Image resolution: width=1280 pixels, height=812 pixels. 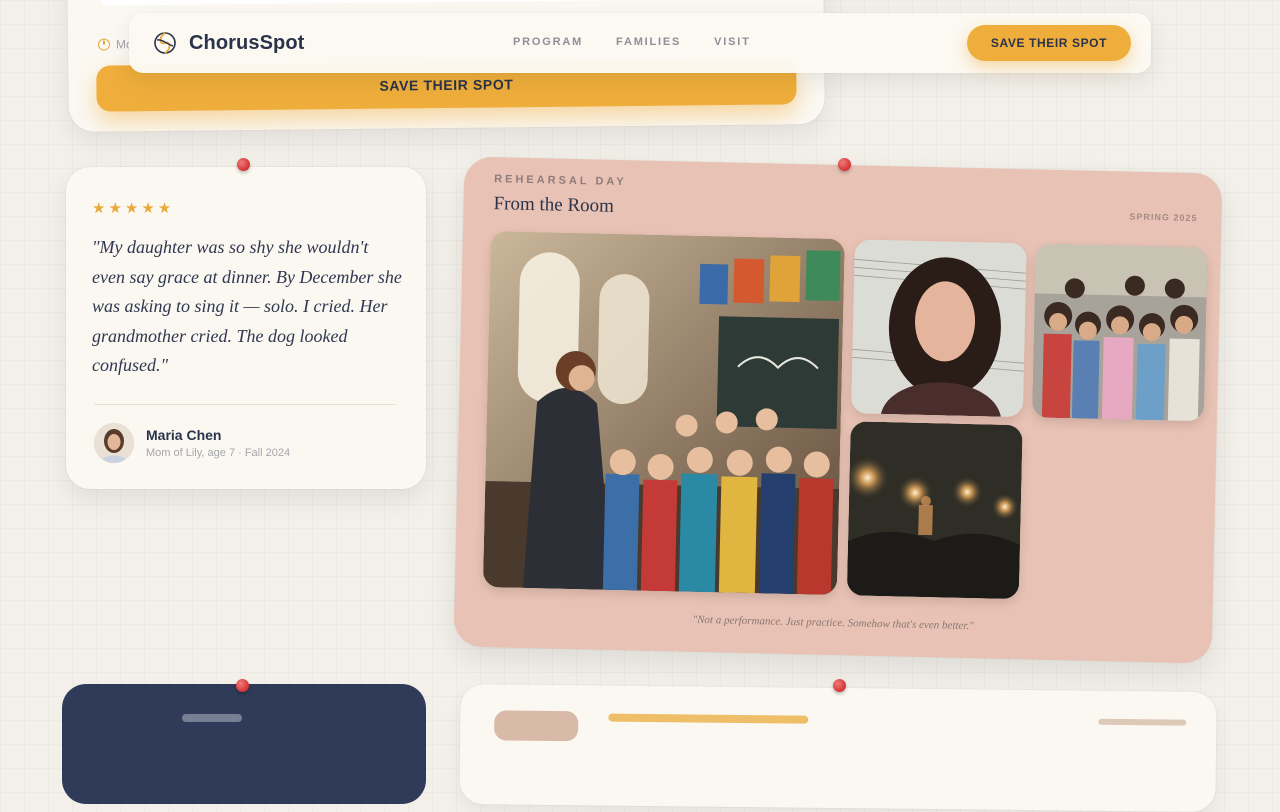 I want to click on singer-portrait-photo, so click(x=938, y=328).